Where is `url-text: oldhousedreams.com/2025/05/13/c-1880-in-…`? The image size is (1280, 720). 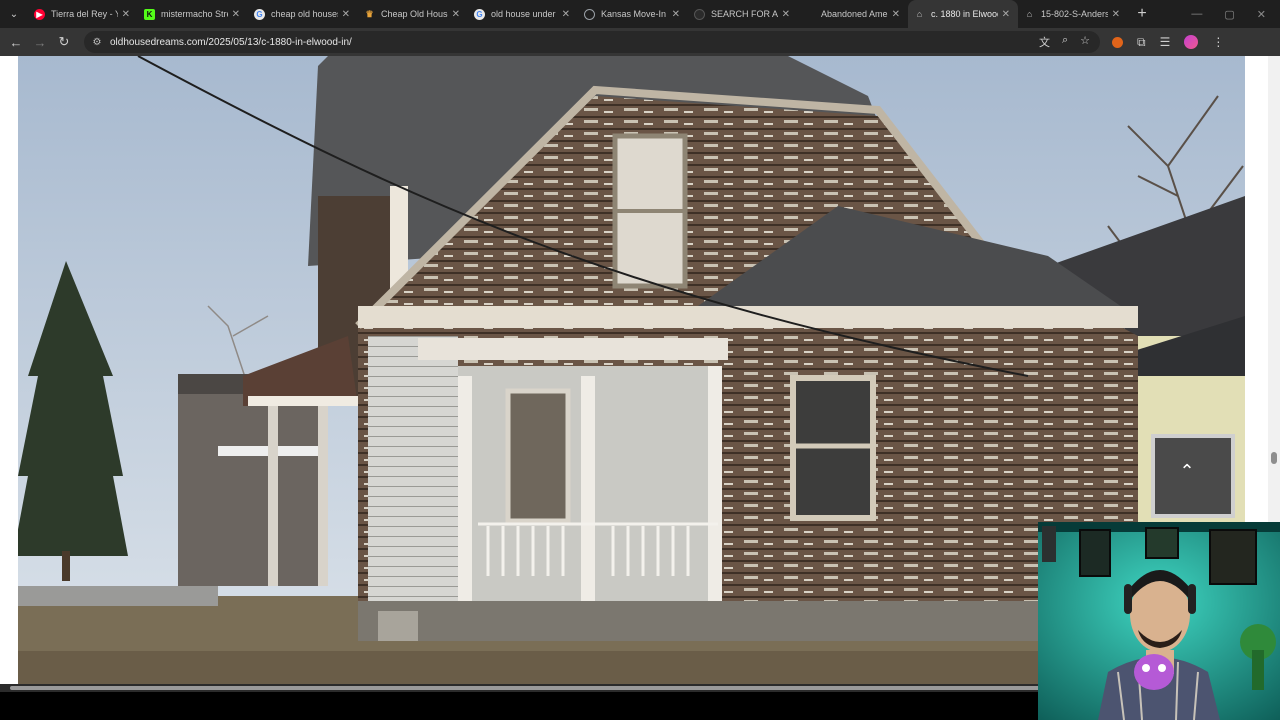
url-text: oldhousedreams.com/2025/05/13/c-1880-in-… is located at coordinates (231, 42).